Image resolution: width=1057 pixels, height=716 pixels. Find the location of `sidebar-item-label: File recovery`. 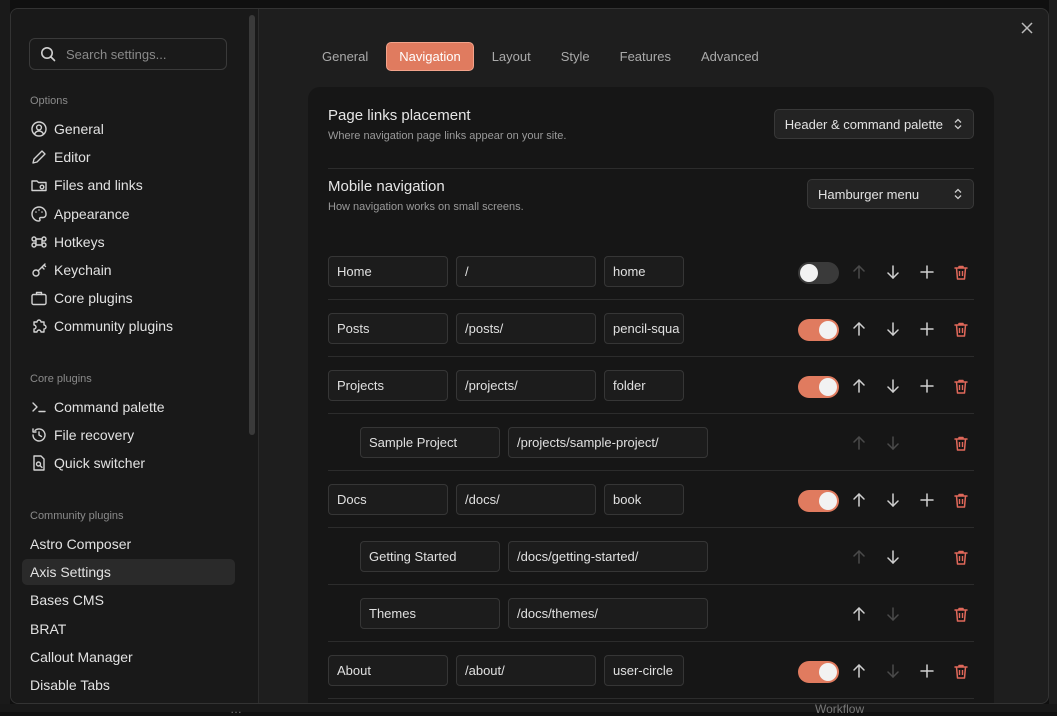

sidebar-item-label: File recovery is located at coordinates (94, 435).